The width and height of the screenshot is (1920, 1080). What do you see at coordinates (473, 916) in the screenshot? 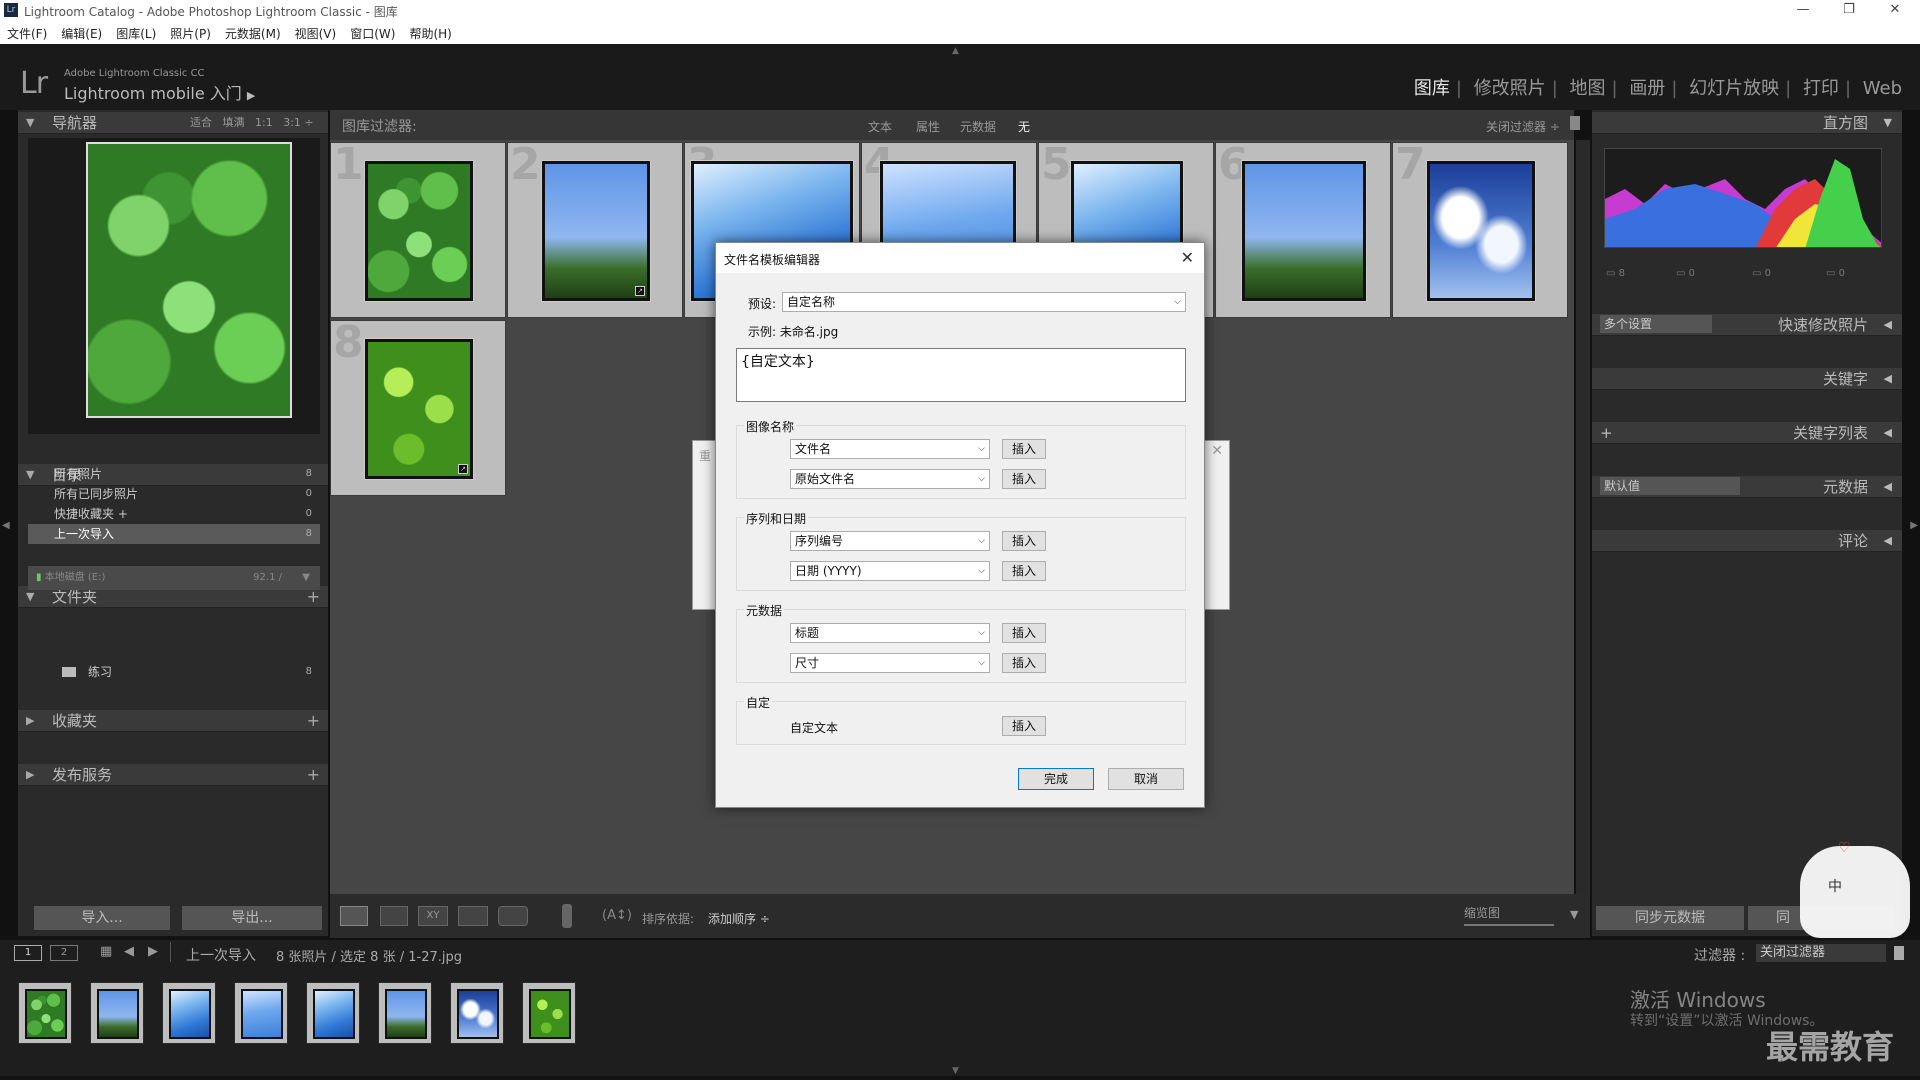
I see `survey-view-icon` at bounding box center [473, 916].